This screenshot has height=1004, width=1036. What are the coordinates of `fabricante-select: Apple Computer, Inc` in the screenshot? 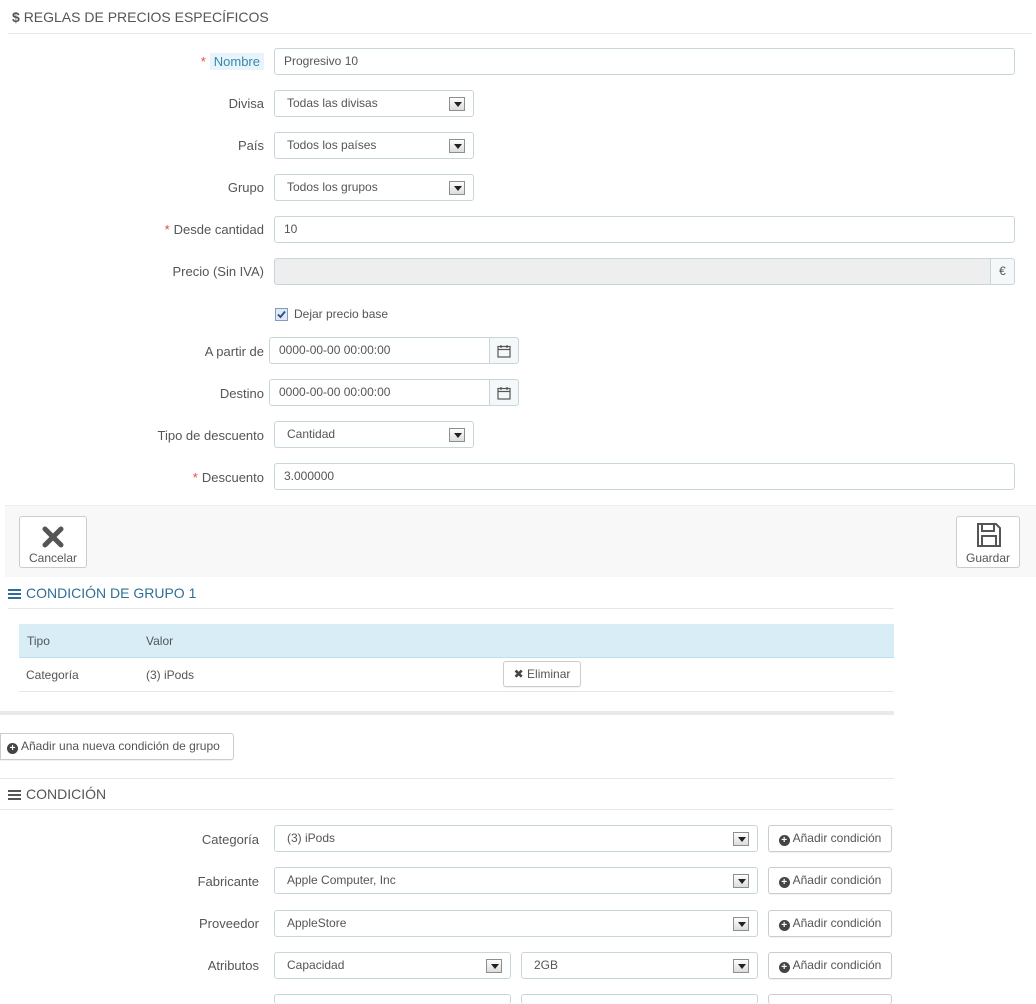 It's located at (516, 880).